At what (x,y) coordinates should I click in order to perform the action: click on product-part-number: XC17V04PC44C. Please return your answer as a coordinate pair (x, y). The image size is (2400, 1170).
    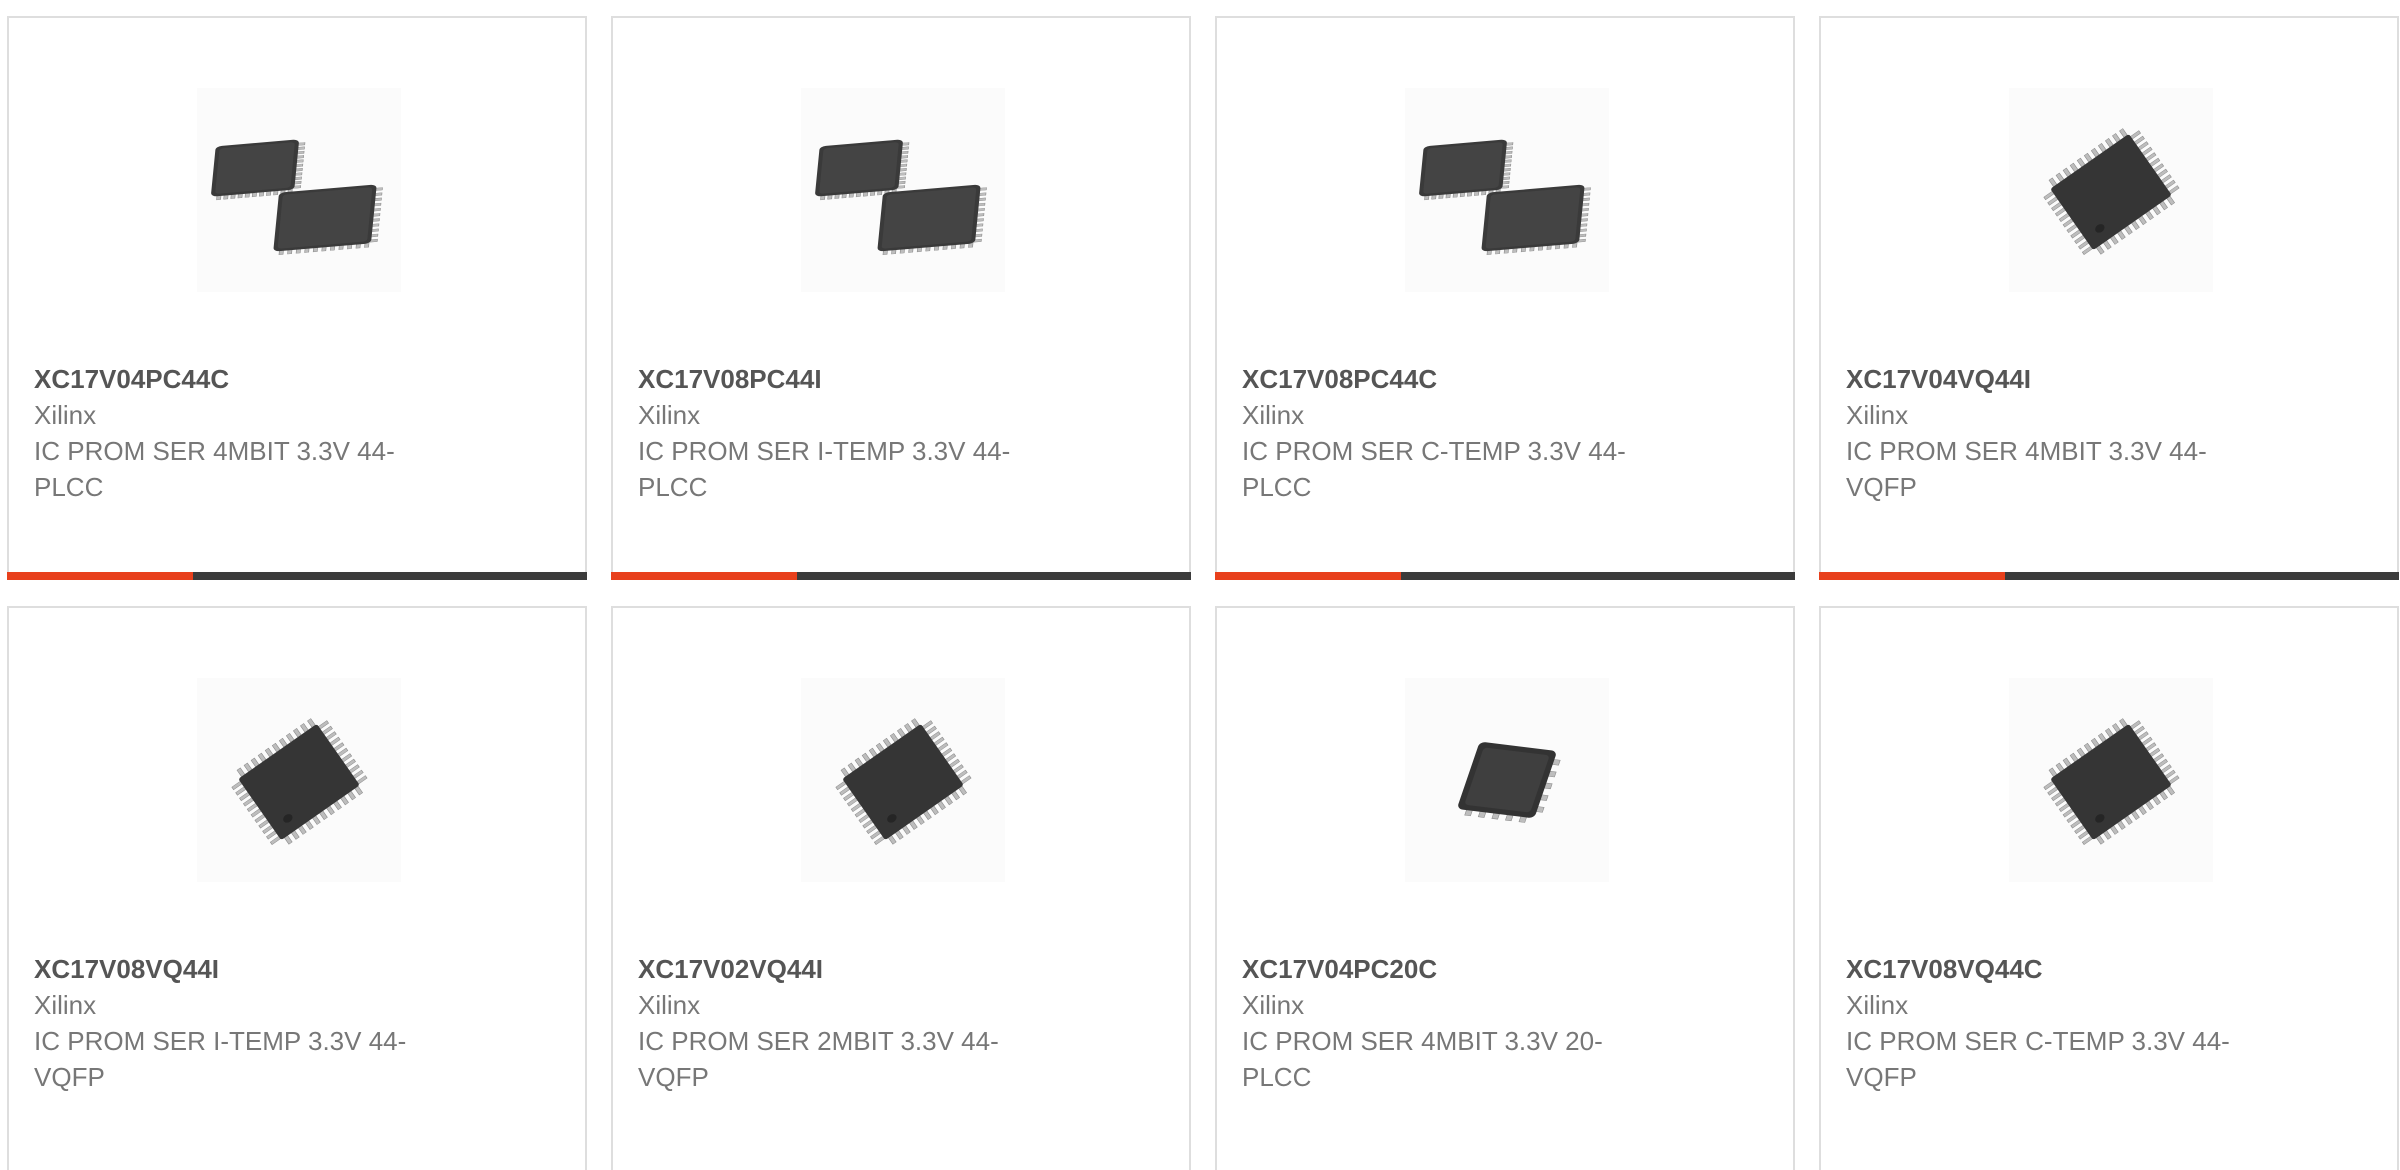
    Looking at the image, I should click on (244, 379).